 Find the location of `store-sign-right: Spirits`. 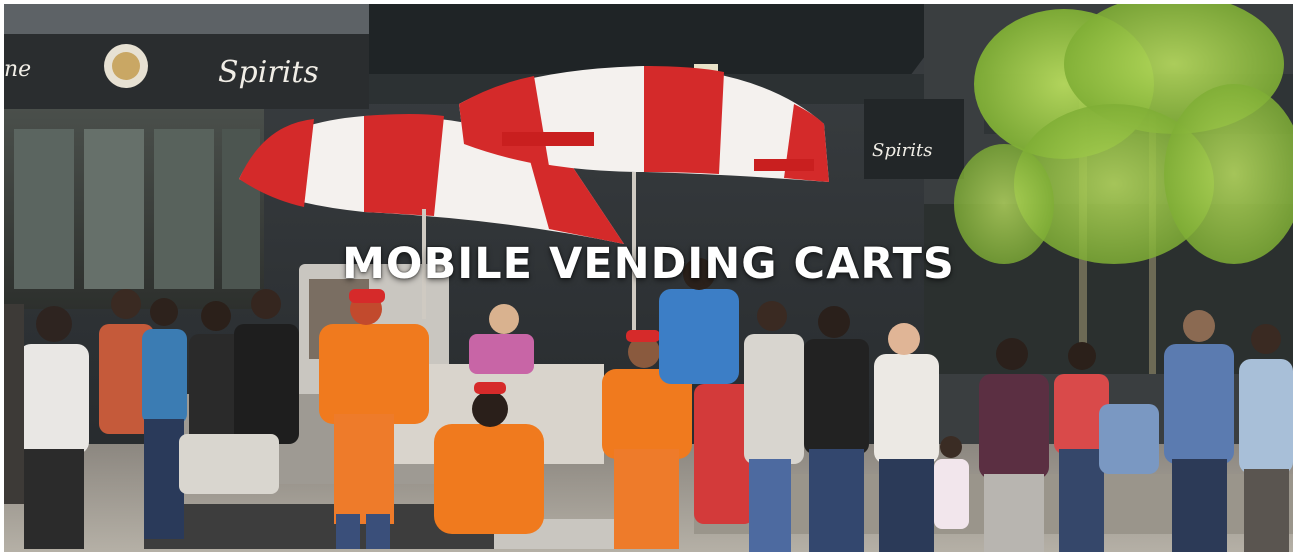

store-sign-right: Spirits is located at coordinates (902, 150).